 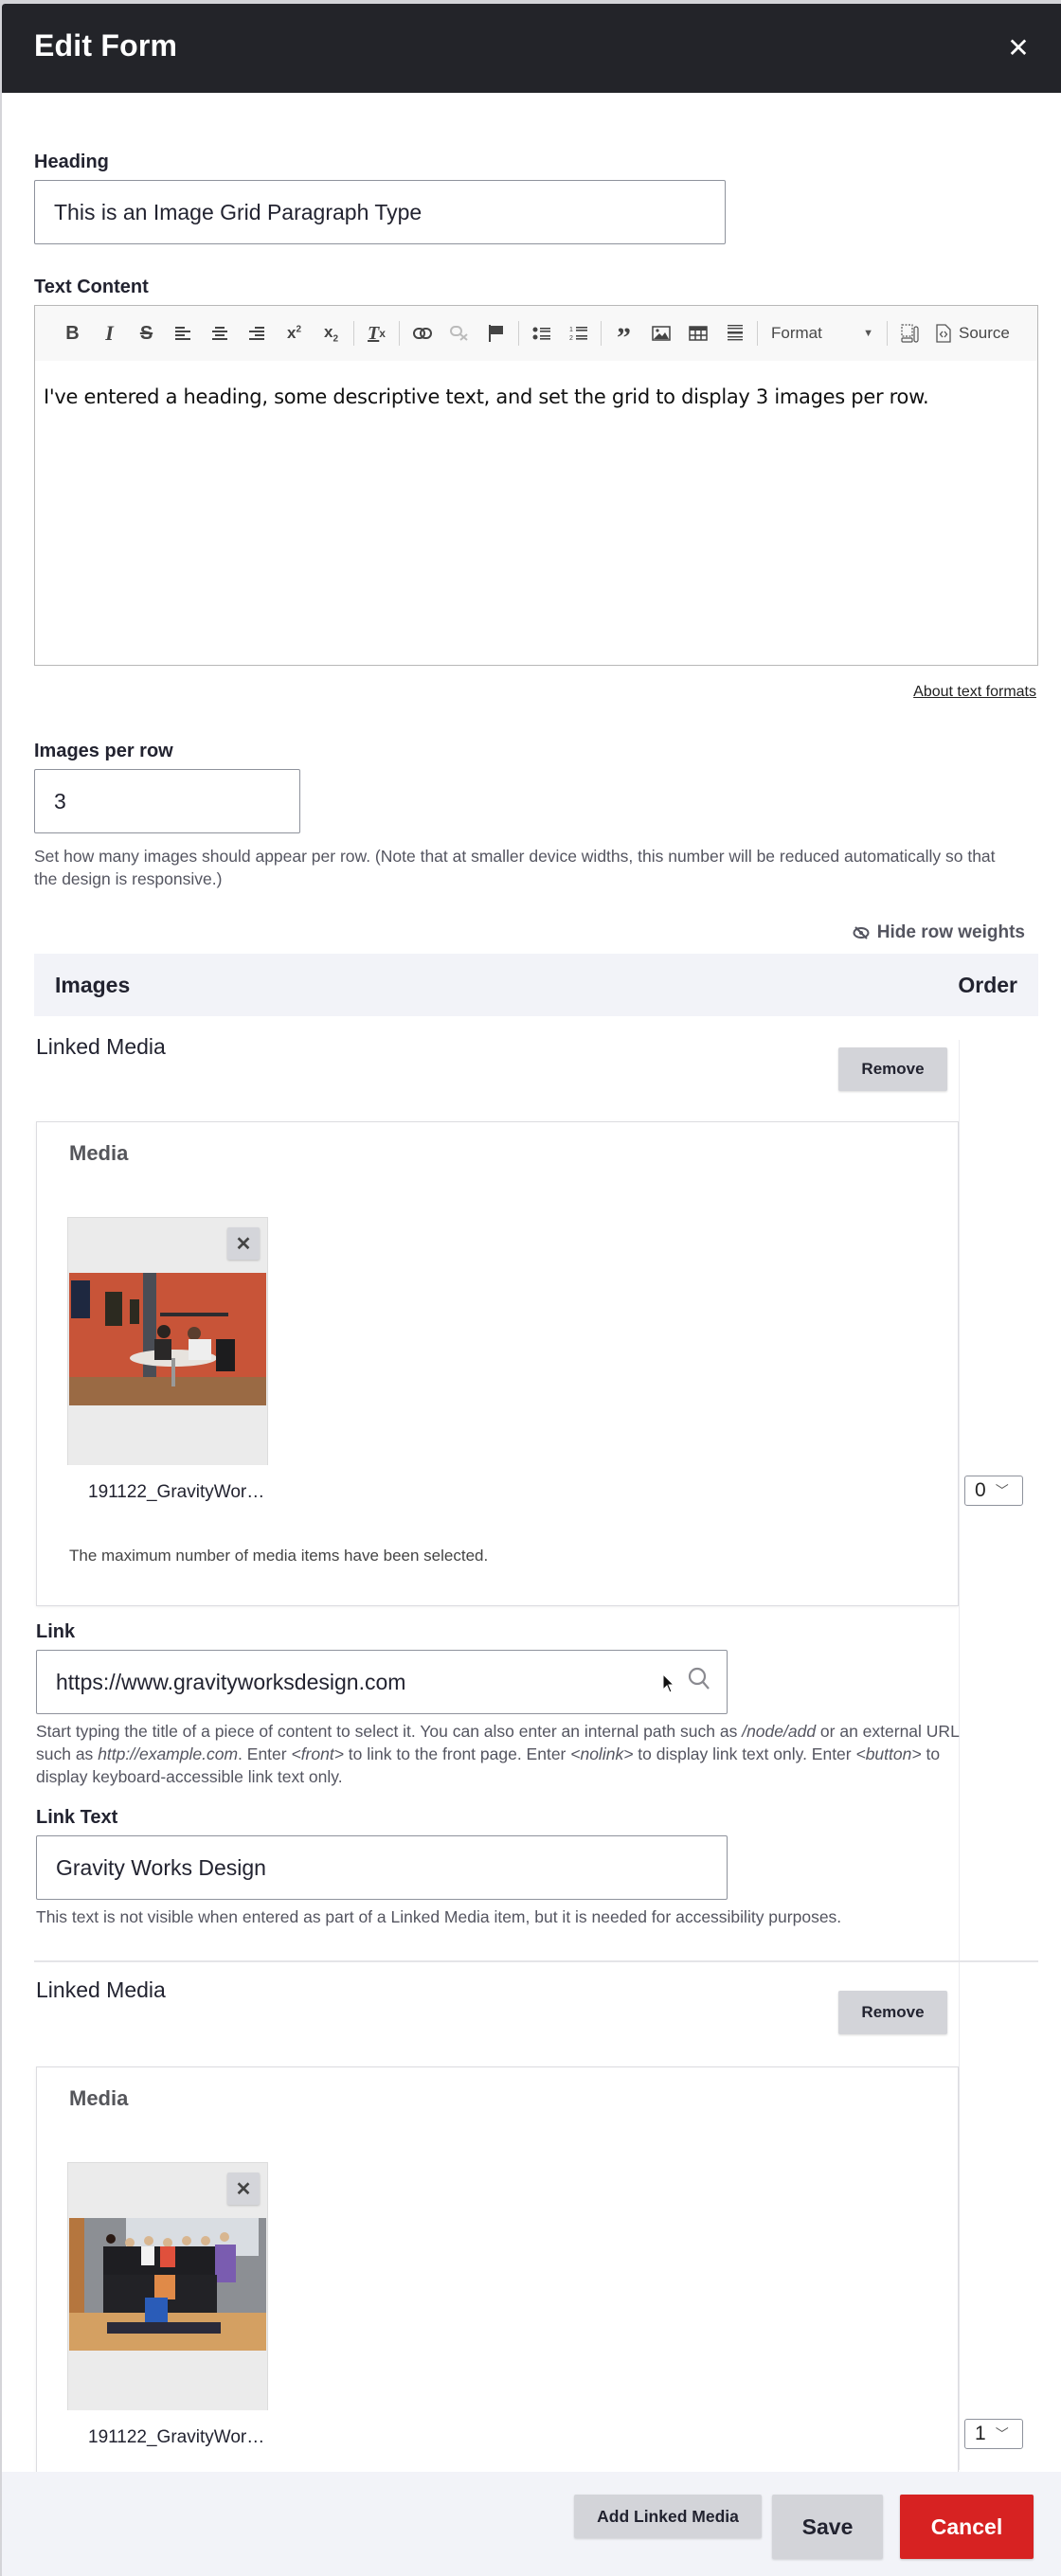 I want to click on show-blocks-icon, so click(x=909, y=333).